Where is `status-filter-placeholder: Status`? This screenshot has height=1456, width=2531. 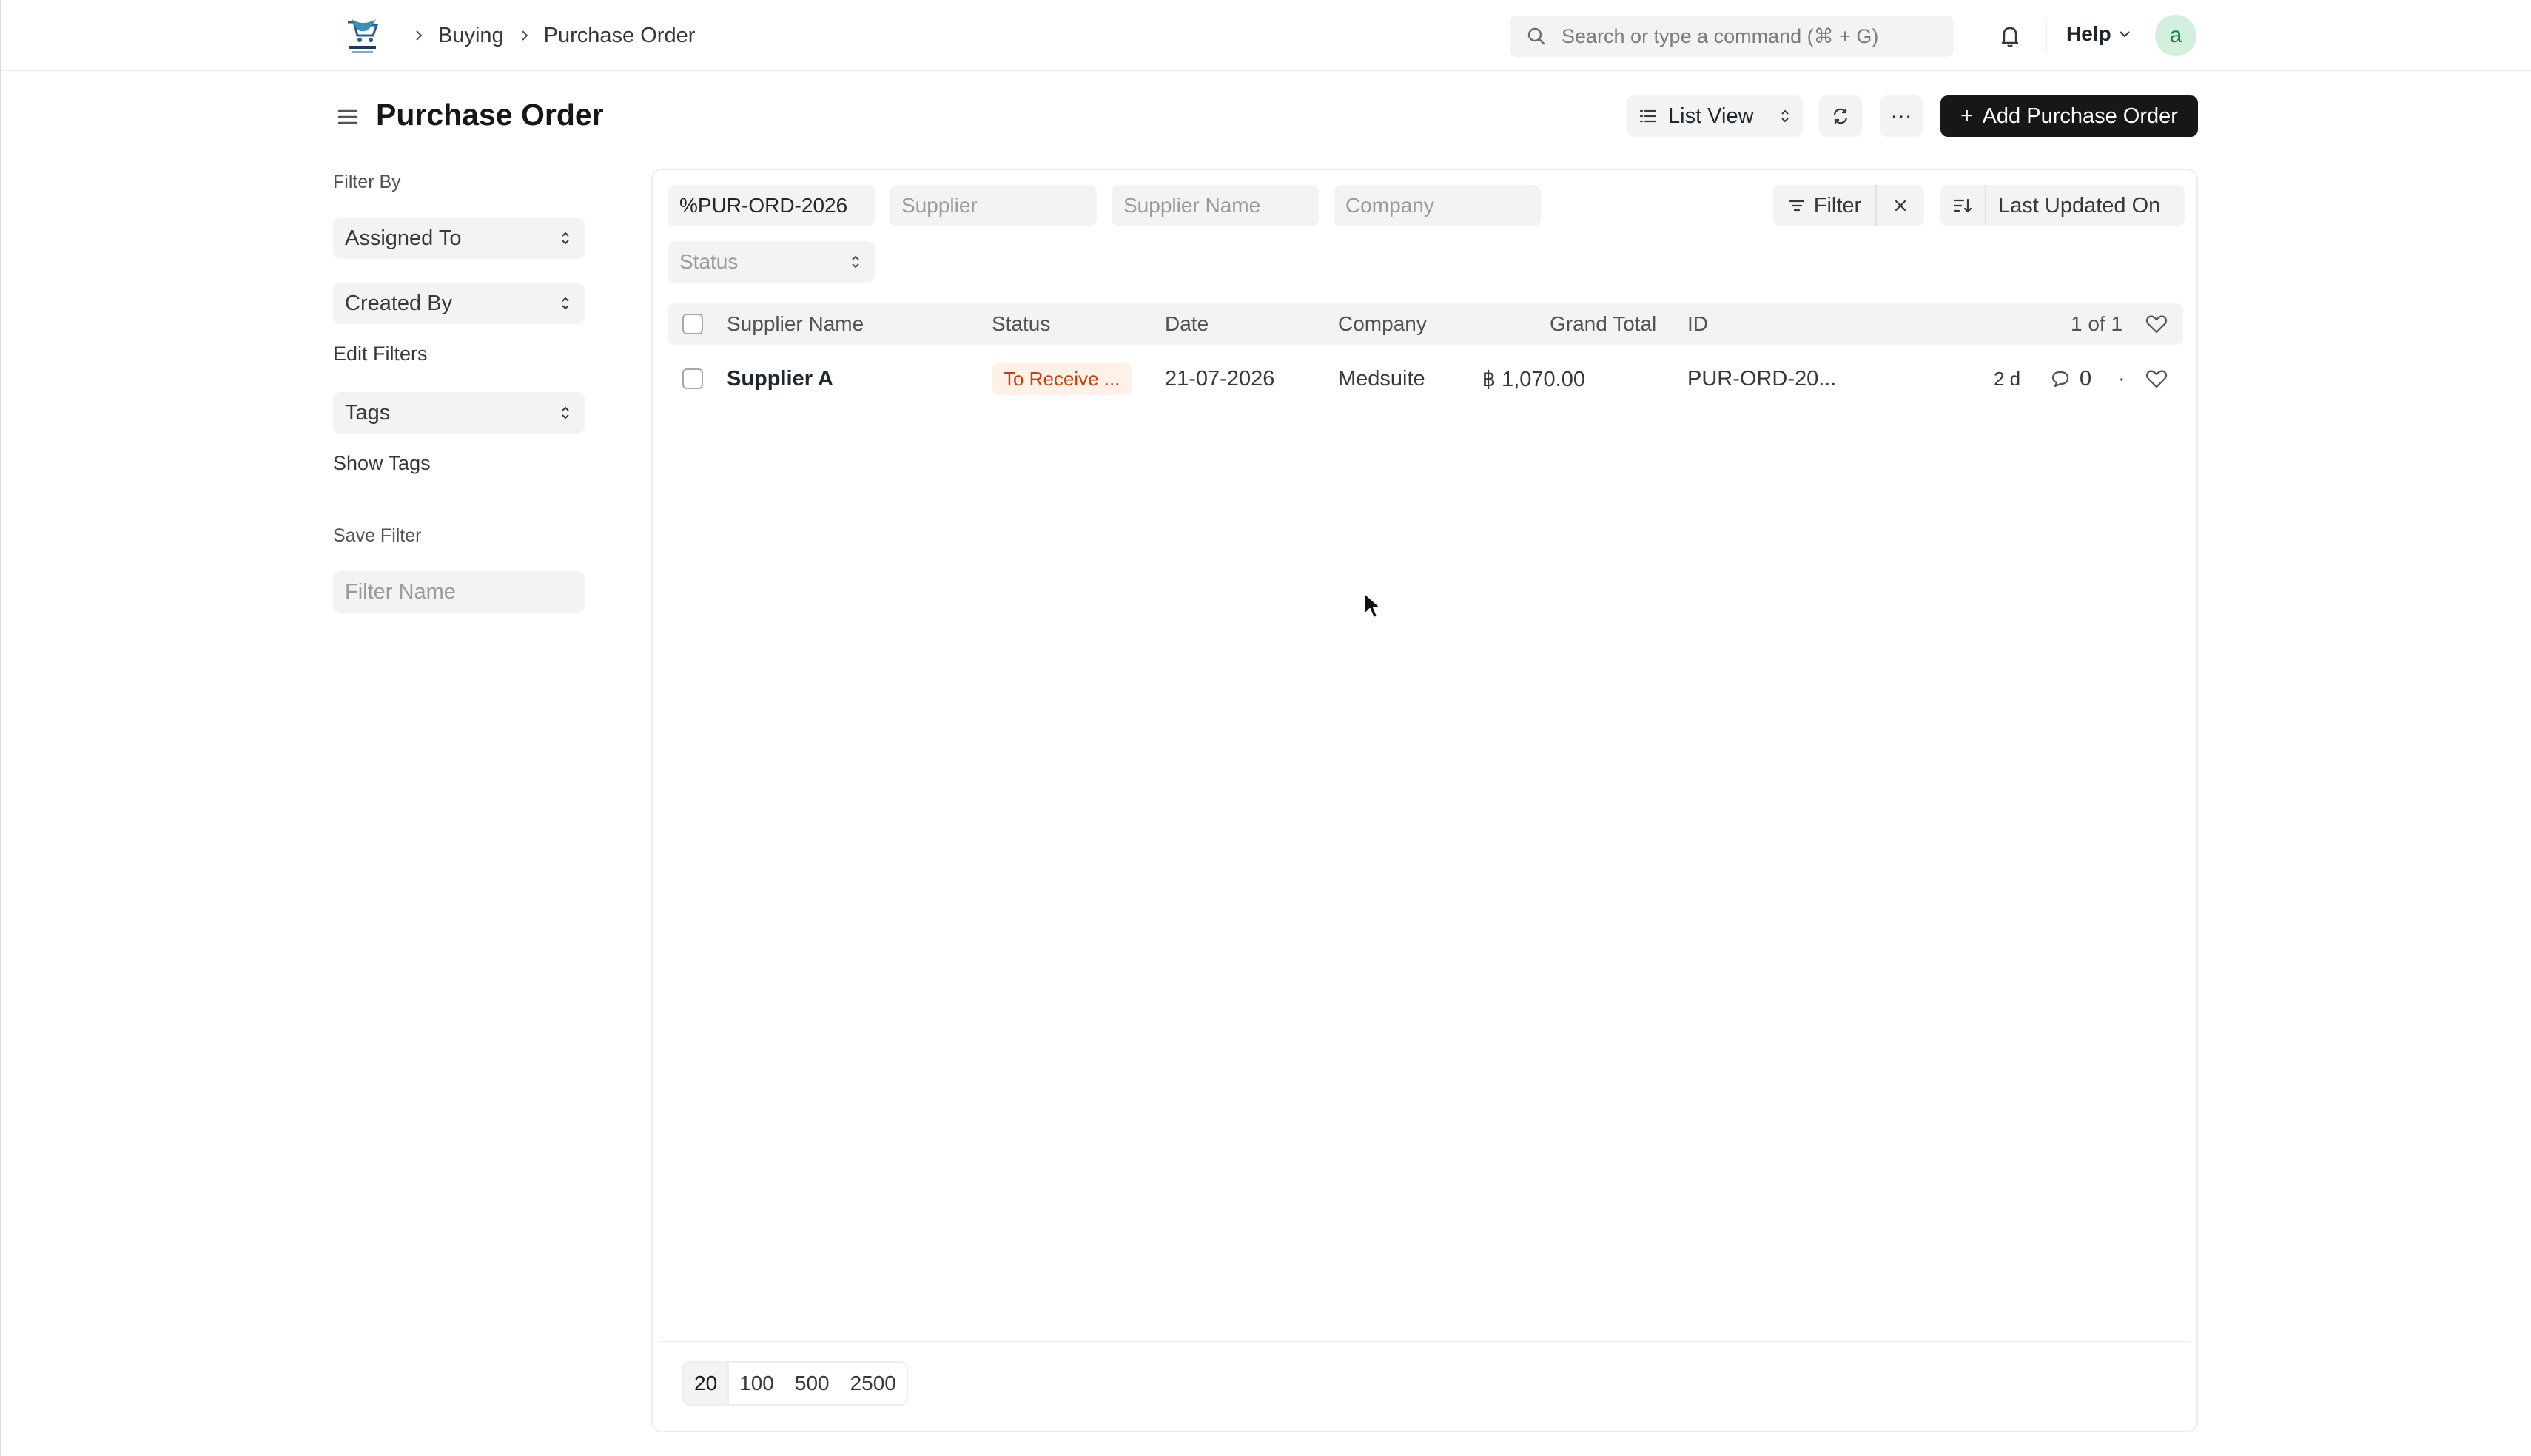
status-filter-placeholder: Status is located at coordinates (709, 261).